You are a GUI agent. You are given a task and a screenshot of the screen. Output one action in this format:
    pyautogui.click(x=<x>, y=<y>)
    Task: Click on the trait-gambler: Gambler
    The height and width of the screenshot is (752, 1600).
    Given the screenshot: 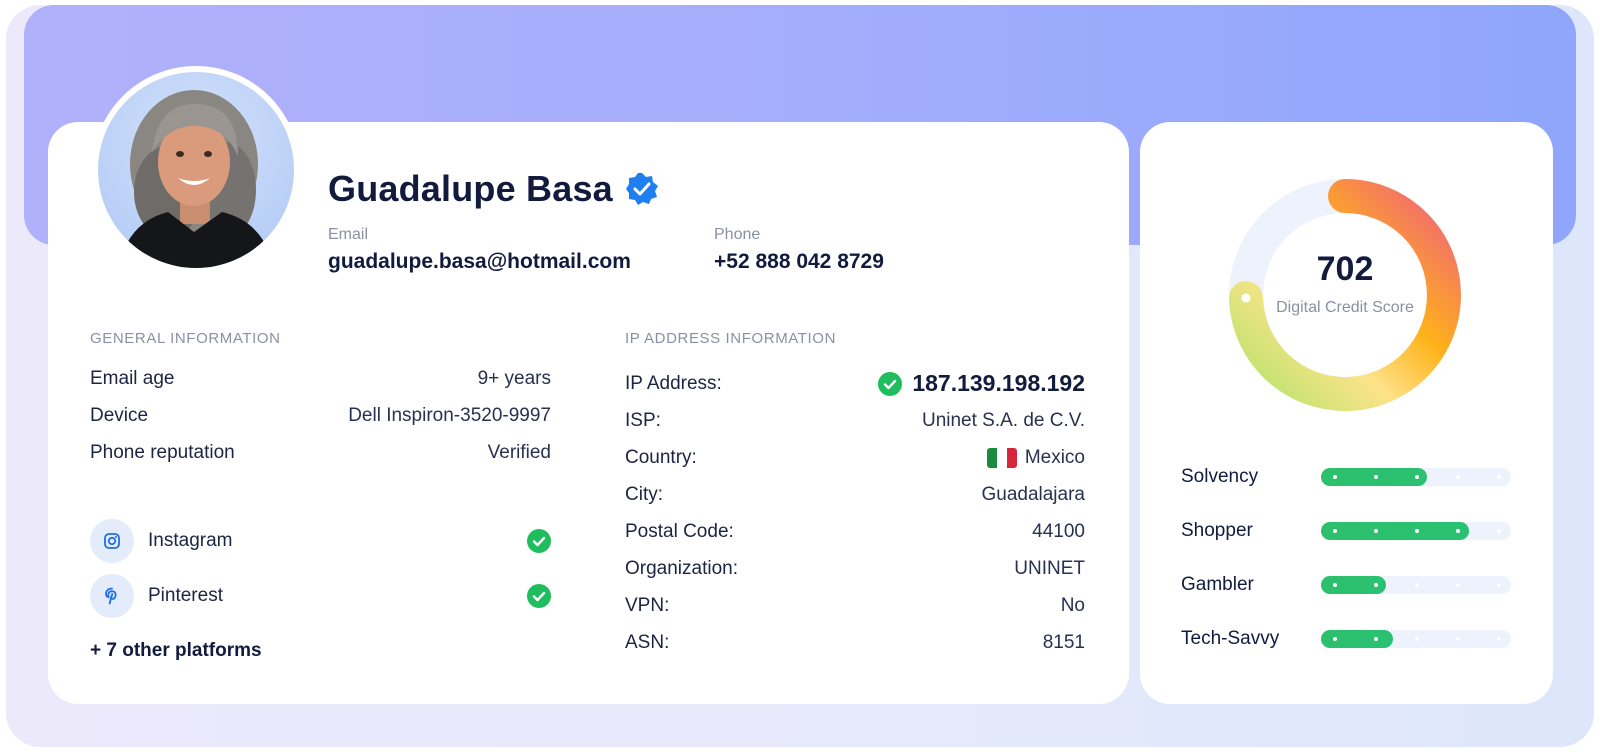 What is the action you would take?
    pyautogui.click(x=1346, y=585)
    